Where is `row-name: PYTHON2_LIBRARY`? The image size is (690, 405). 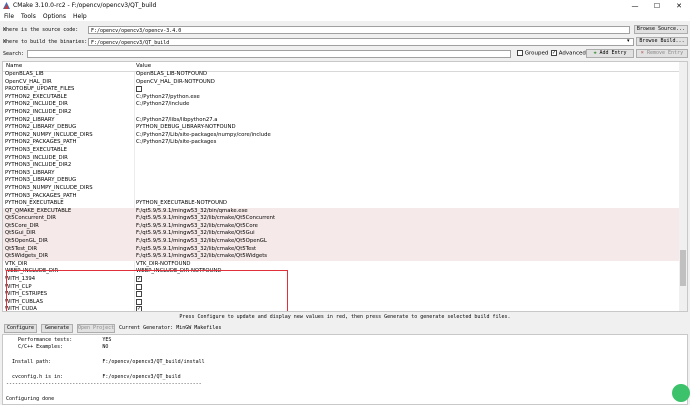
row-name: PYTHON2_LIBRARY is located at coordinates (30, 119).